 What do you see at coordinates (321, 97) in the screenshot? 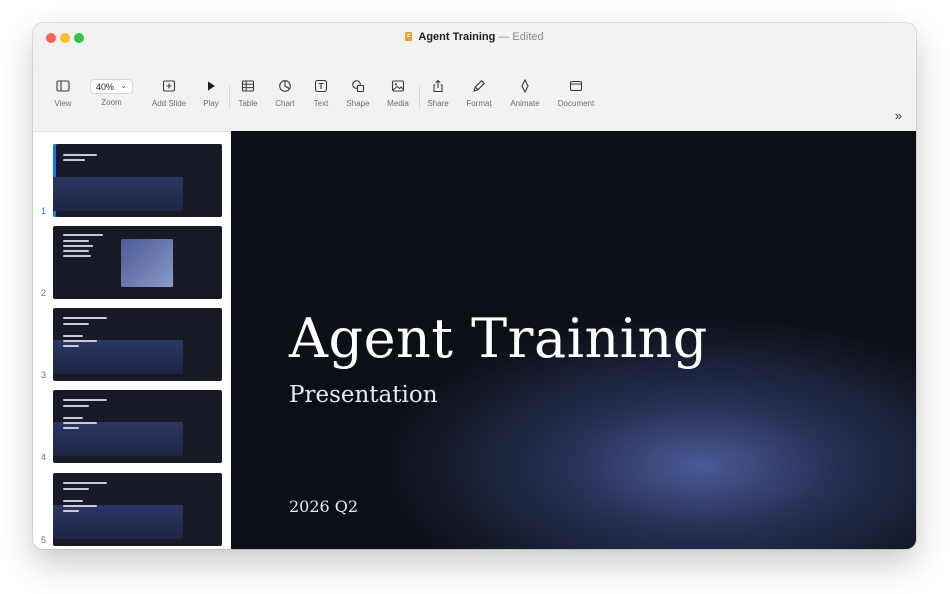
I see `text-button: Text` at bounding box center [321, 97].